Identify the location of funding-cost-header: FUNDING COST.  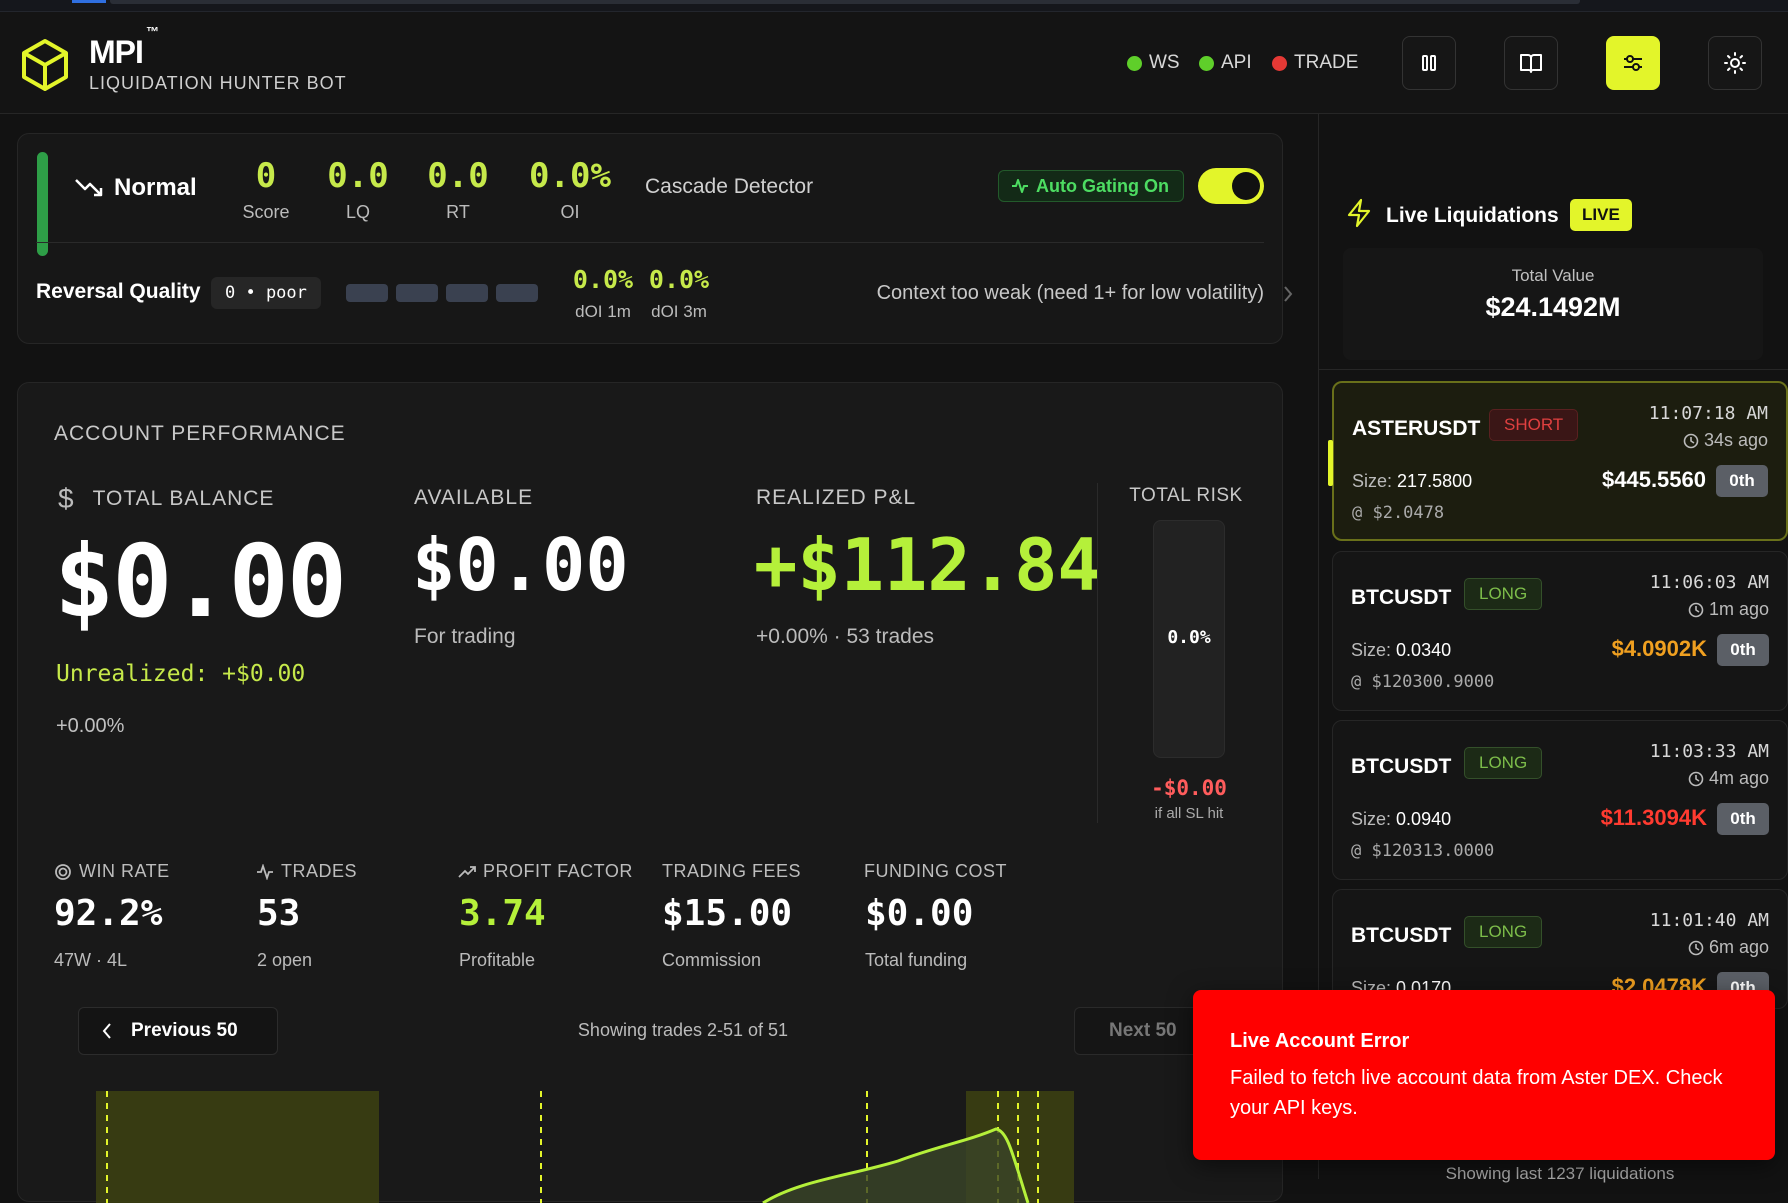
(935, 871).